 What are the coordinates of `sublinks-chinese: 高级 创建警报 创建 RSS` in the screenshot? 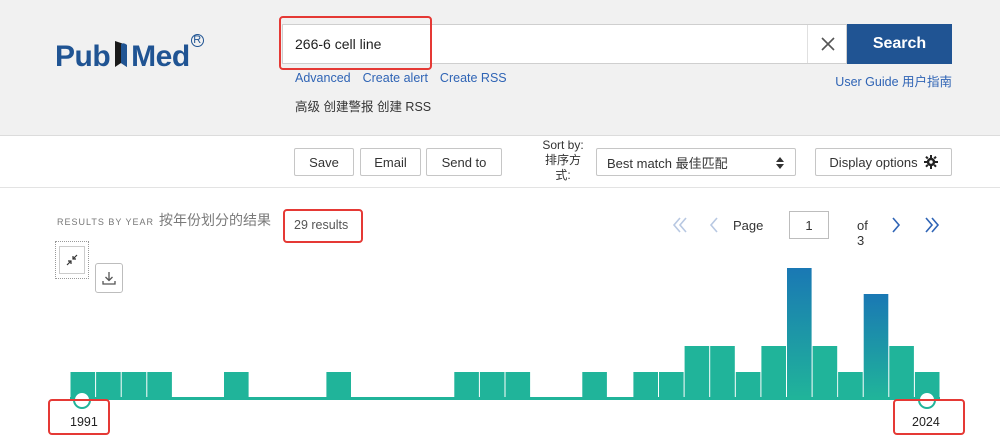 It's located at (363, 107).